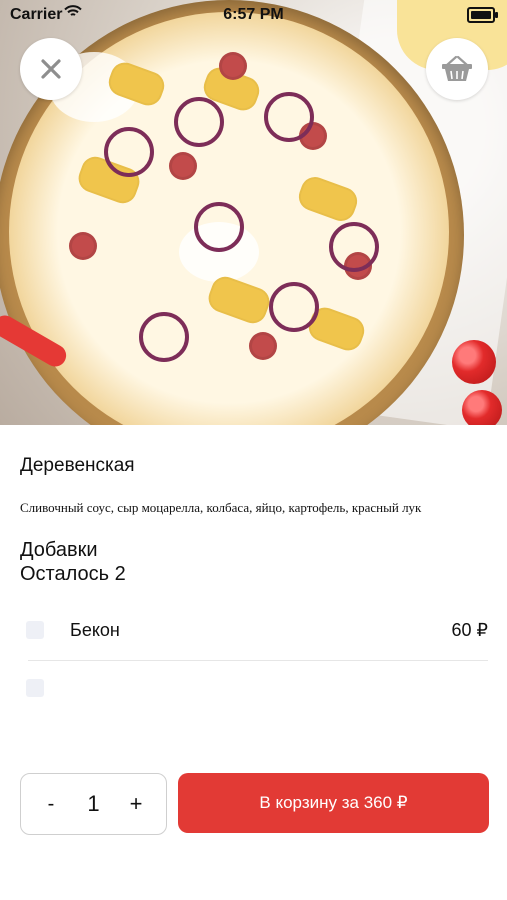 The image size is (507, 900). I want to click on addon-price: 60 ₽, so click(469, 630).